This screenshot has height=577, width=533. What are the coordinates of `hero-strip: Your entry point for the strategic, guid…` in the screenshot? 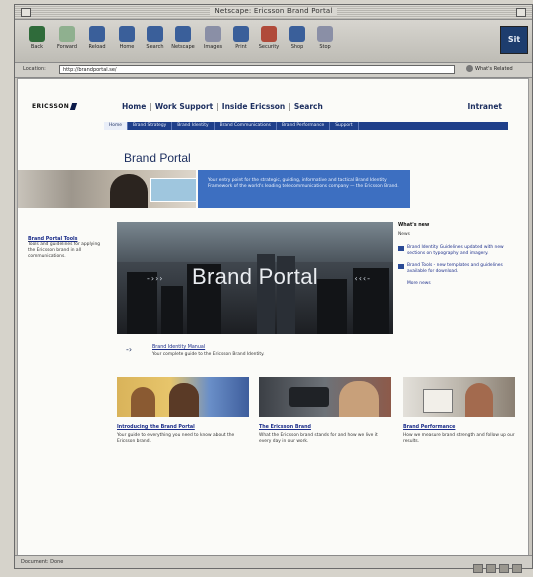 It's located at (273, 189).